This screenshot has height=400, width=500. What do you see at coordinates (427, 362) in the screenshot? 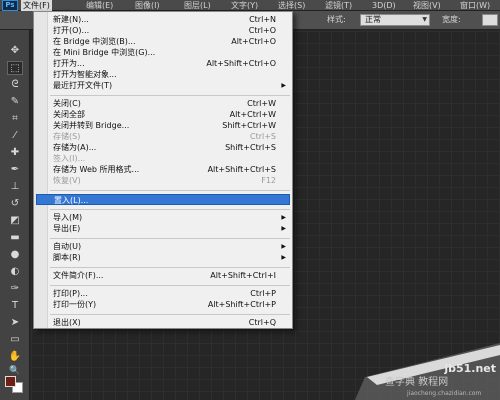
I see `watermark: jb51.net 查字典 教程网 jiaocheng.chazidian.com` at bounding box center [427, 362].